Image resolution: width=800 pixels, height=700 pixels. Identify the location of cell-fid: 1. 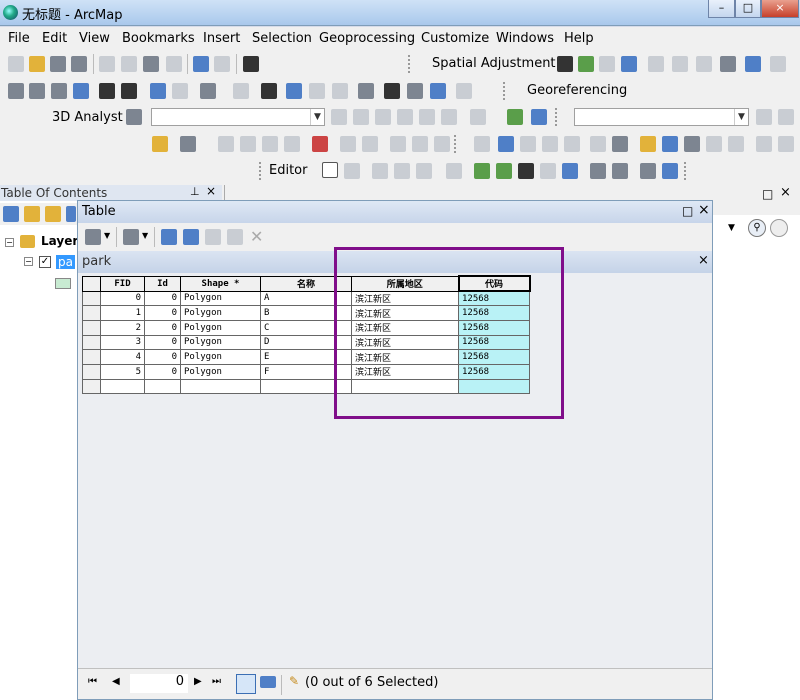
(122, 313).